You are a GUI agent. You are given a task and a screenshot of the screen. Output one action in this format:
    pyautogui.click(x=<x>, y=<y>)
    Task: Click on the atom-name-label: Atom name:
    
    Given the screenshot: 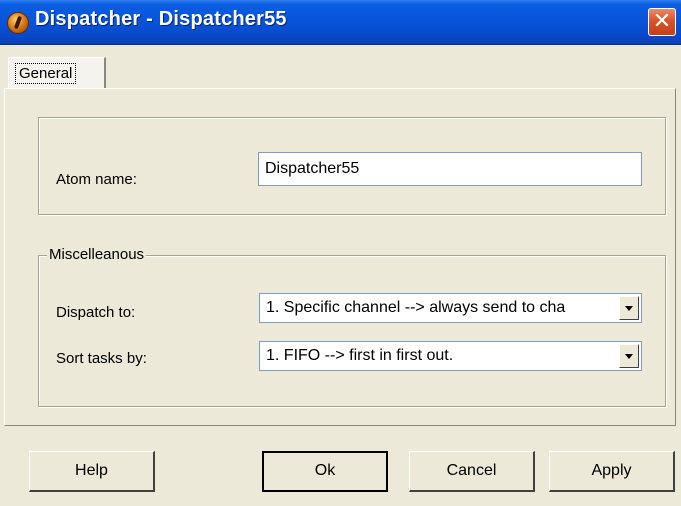 What is the action you would take?
    pyautogui.click(x=96, y=179)
    